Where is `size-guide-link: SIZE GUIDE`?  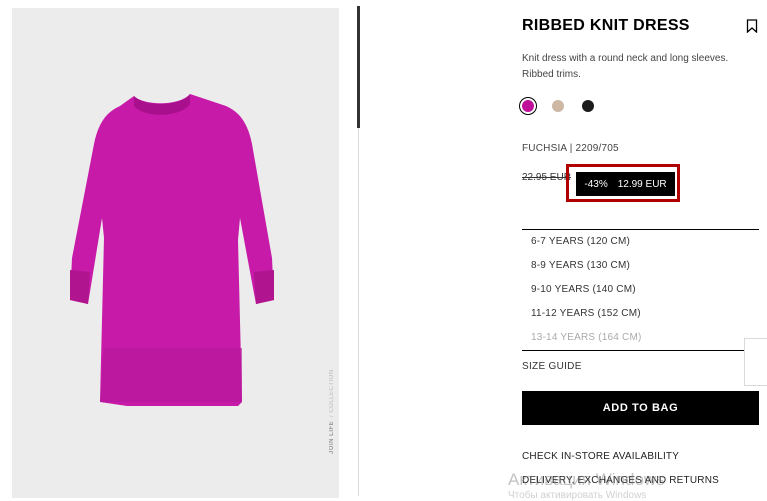
size-guide-link: SIZE GUIDE is located at coordinates (552, 366).